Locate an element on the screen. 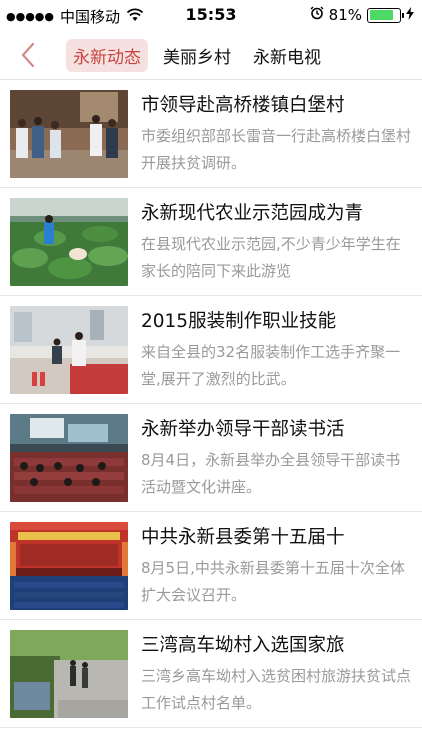  alarm-icon is located at coordinates (317, 15).